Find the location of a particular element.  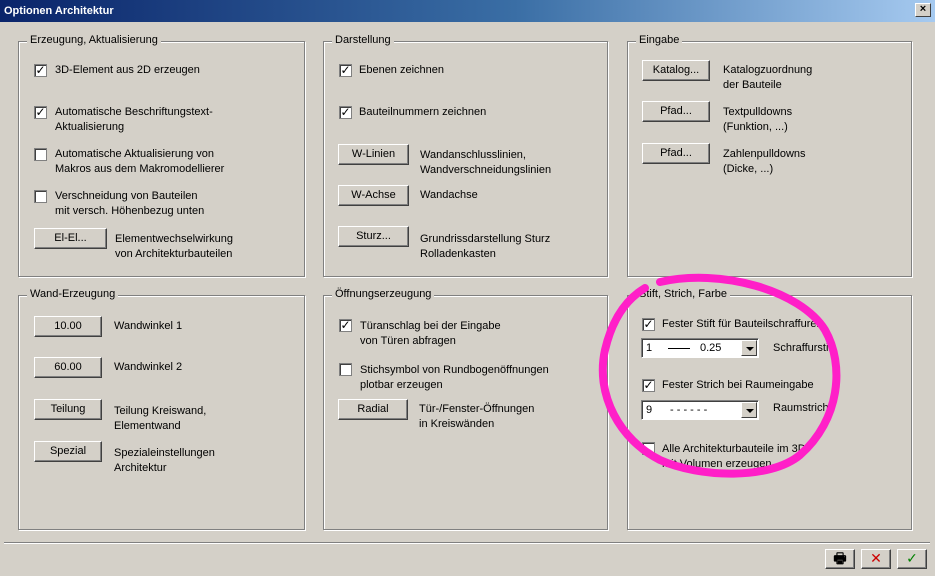

label-w-achse: Wandachse is located at coordinates (449, 195).